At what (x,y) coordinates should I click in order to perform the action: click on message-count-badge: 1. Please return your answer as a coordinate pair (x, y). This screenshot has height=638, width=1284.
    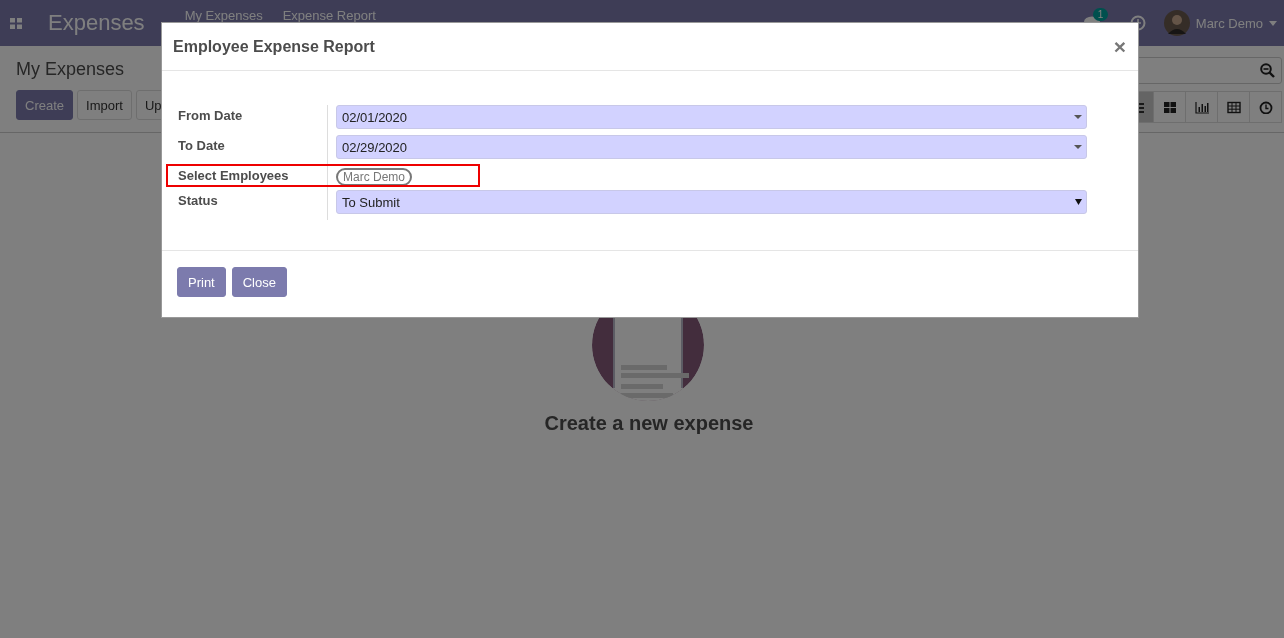
    Looking at the image, I should click on (1100, 14).